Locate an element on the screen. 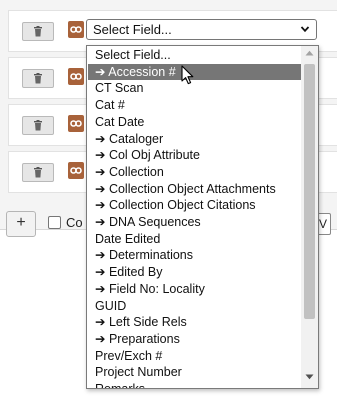 Image resolution: width=337 pixels, height=400 pixels. mouse-cursor-icon is located at coordinates (187, 75).